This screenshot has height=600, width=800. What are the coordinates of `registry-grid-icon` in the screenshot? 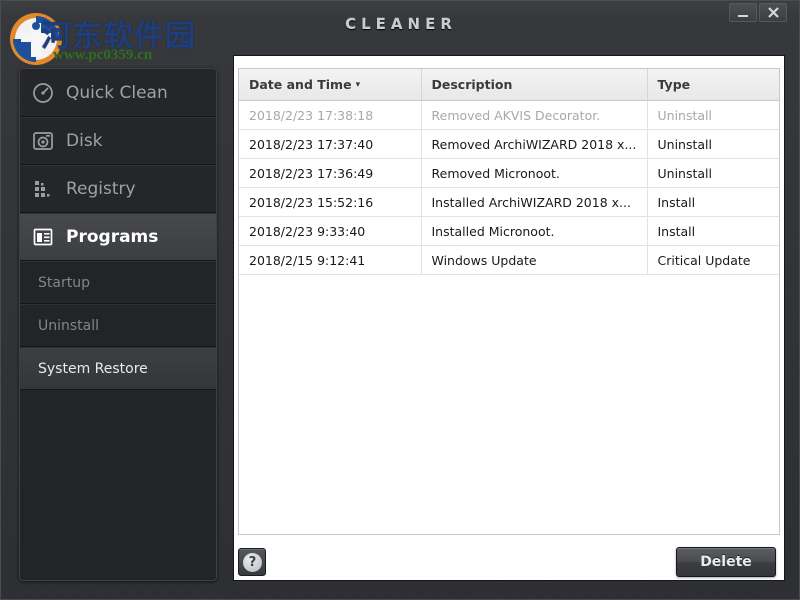 It's located at (43, 189).